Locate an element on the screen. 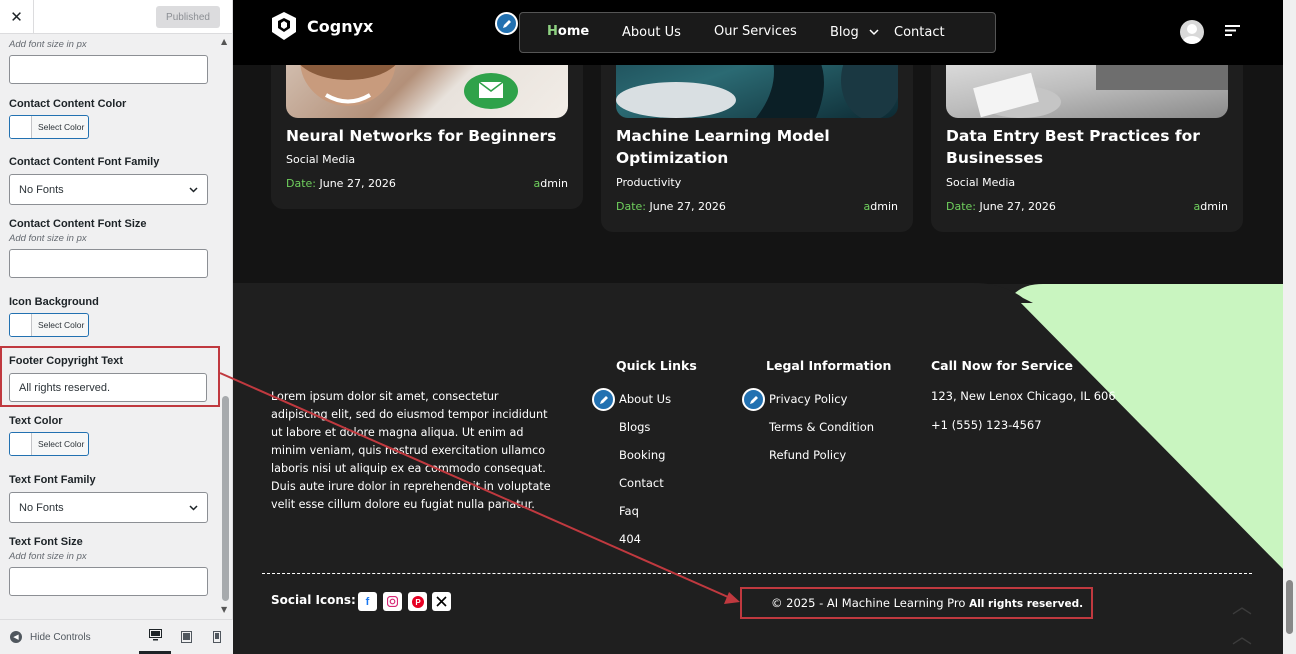 The image size is (1296, 654). contact-content-font-size-input is located at coordinates (108, 263).